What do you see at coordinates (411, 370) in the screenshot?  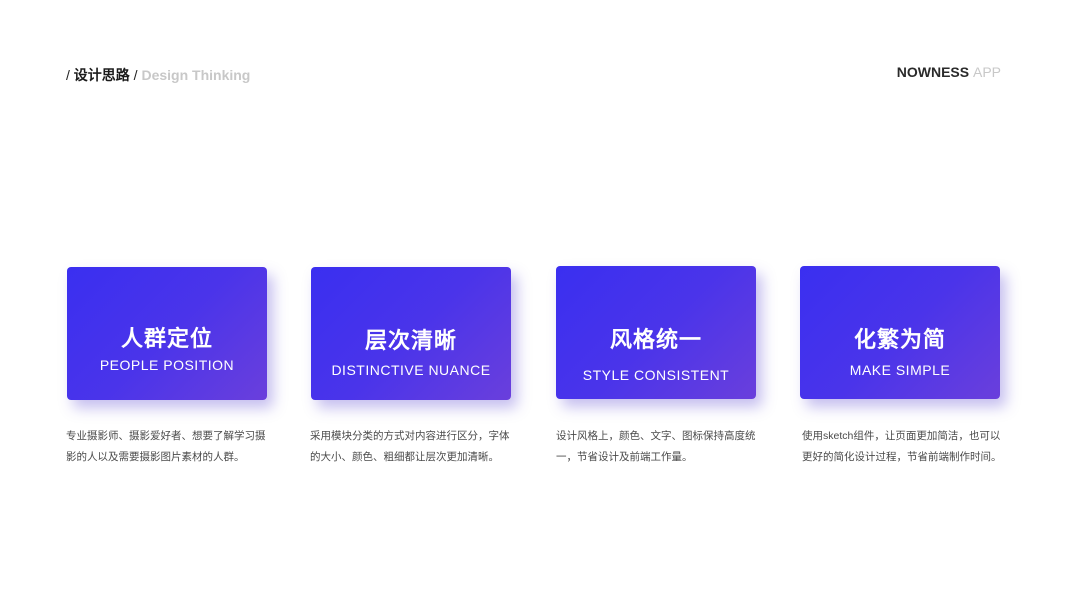 I see `feature-card-title-en: DISTINCTIVE NUANCE` at bounding box center [411, 370].